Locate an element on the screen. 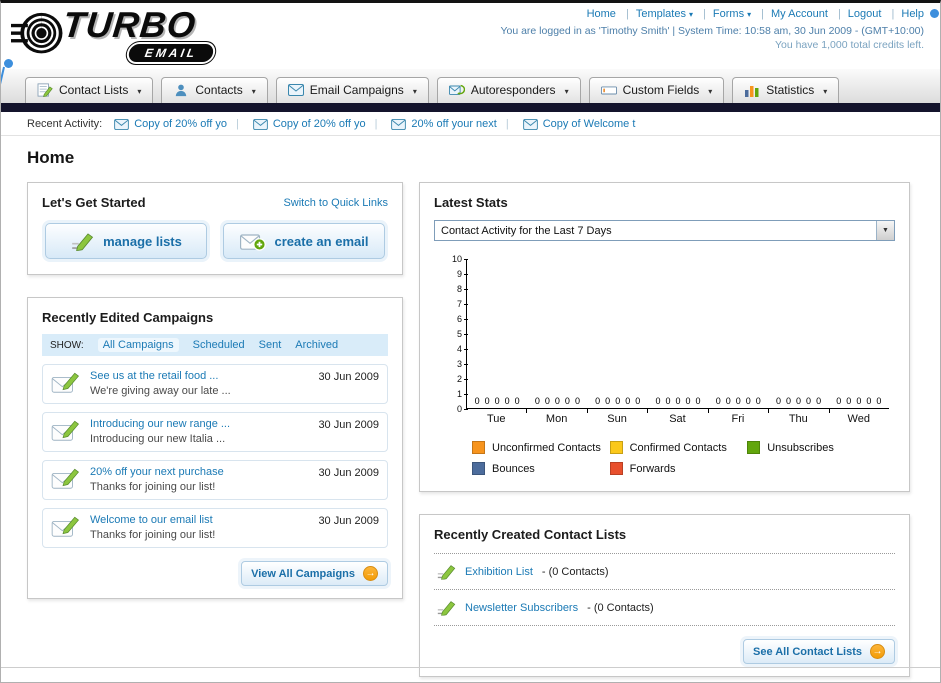  nav-link-my-account: My Account is located at coordinates (791, 14).